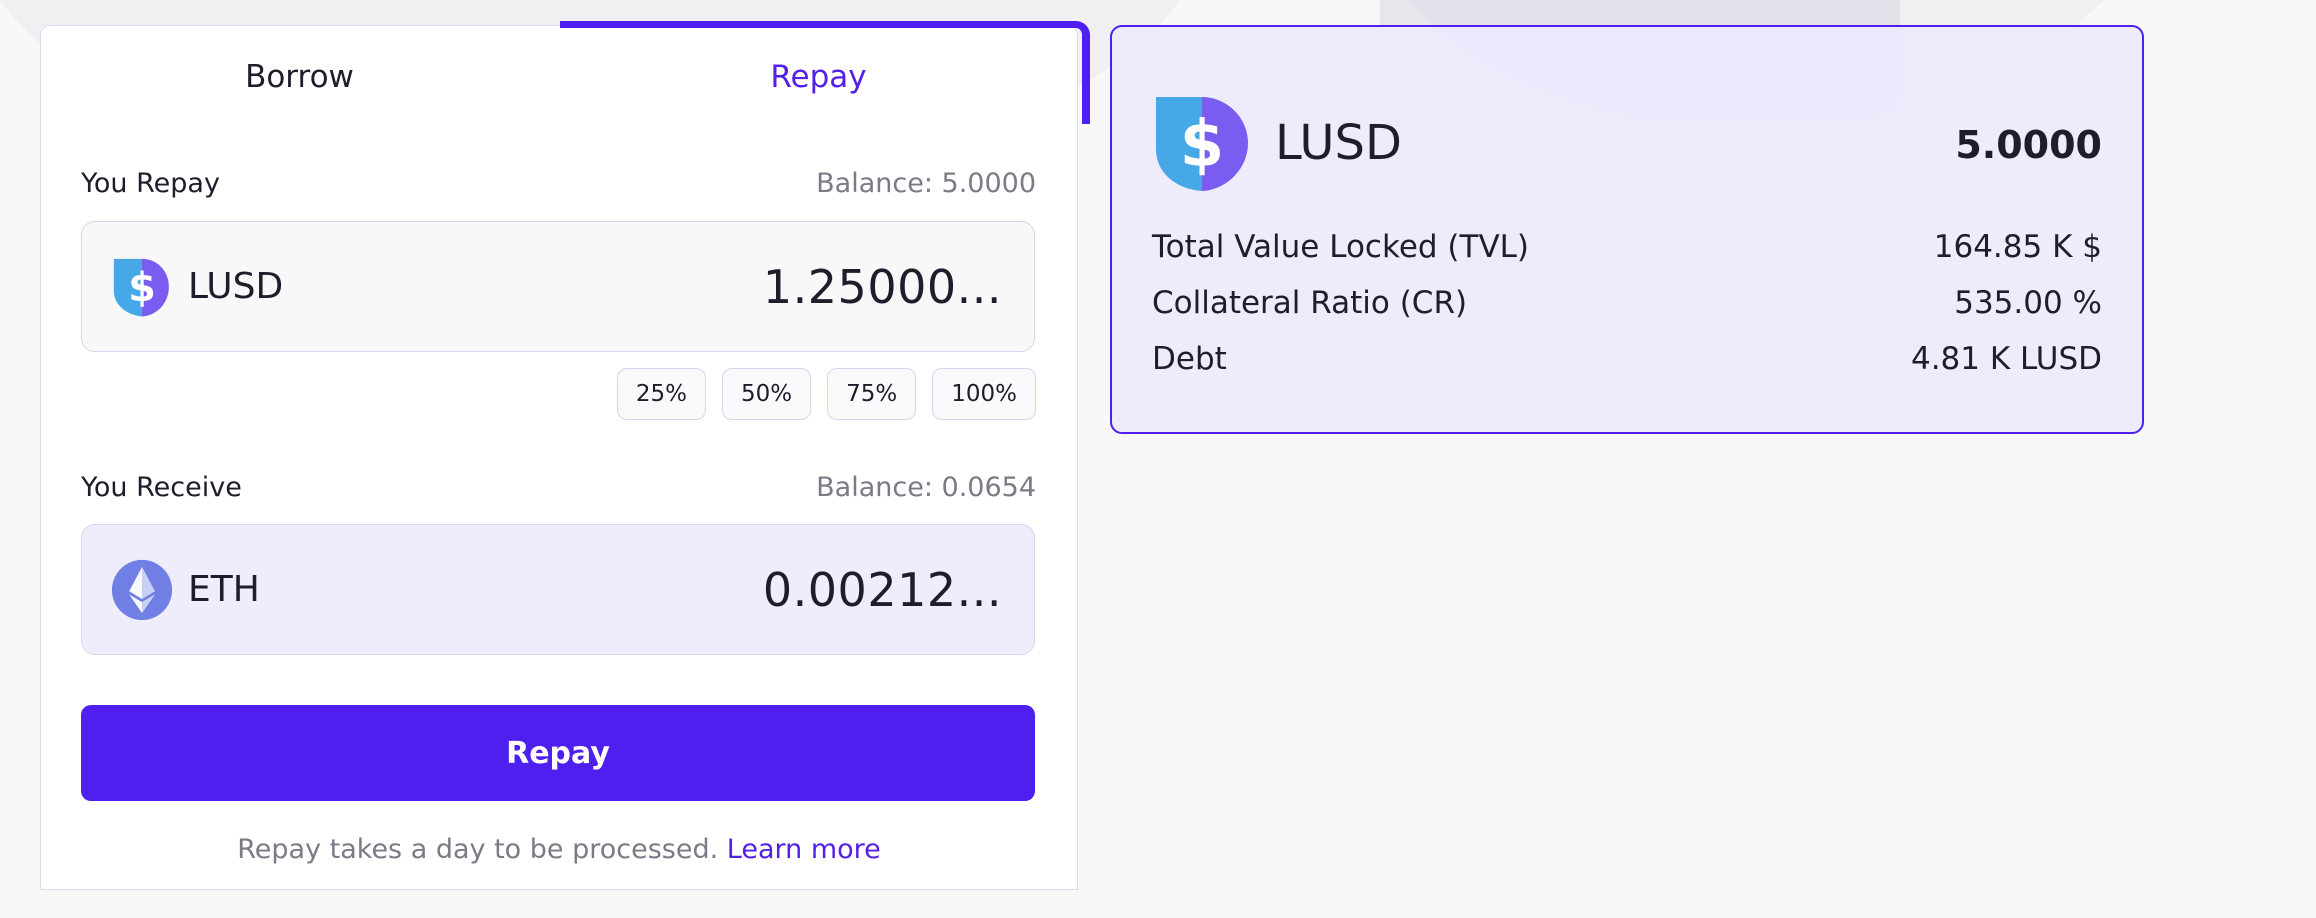 The image size is (2316, 918). What do you see at coordinates (224, 589) in the screenshot?
I see `receive-token-name: ETH` at bounding box center [224, 589].